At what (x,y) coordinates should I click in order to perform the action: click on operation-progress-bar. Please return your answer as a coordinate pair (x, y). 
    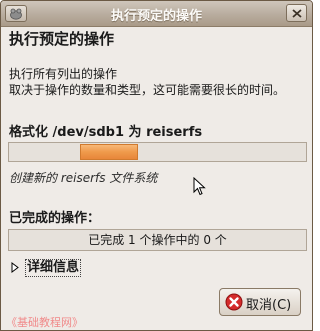
    Looking at the image, I should click on (157, 152).